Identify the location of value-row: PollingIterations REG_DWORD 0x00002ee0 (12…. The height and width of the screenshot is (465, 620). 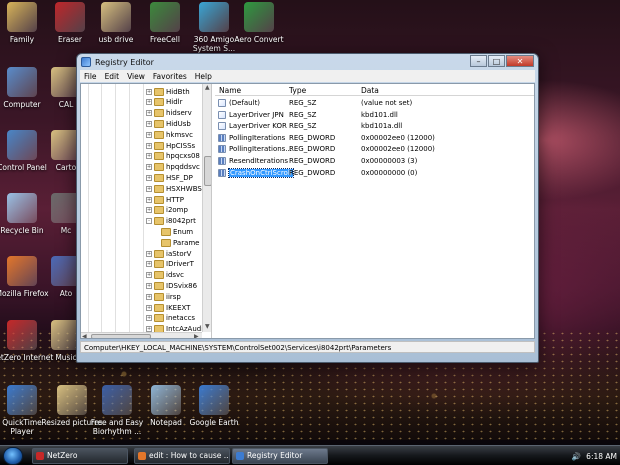
(374, 138).